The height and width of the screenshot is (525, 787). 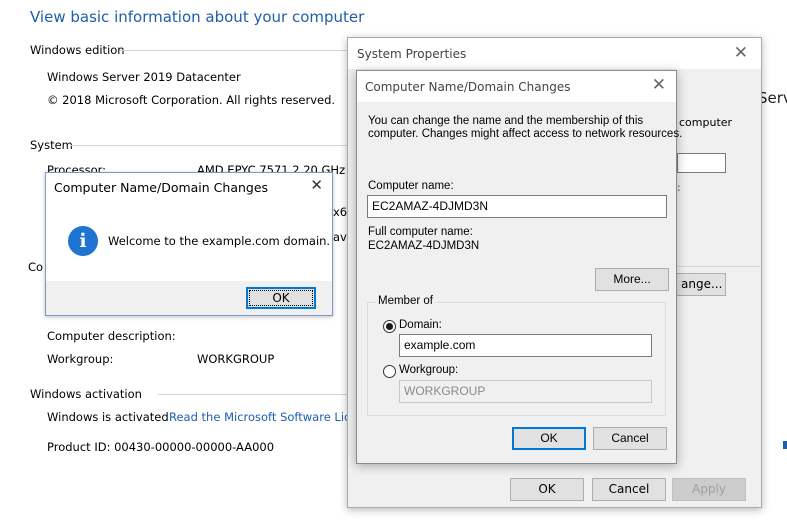 I want to click on computer-name-label: Computer name:, so click(x=411, y=186).